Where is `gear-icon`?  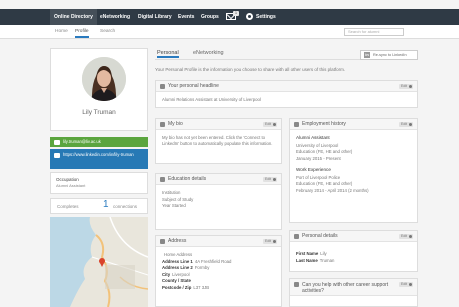
gear-icon is located at coordinates (249, 16).